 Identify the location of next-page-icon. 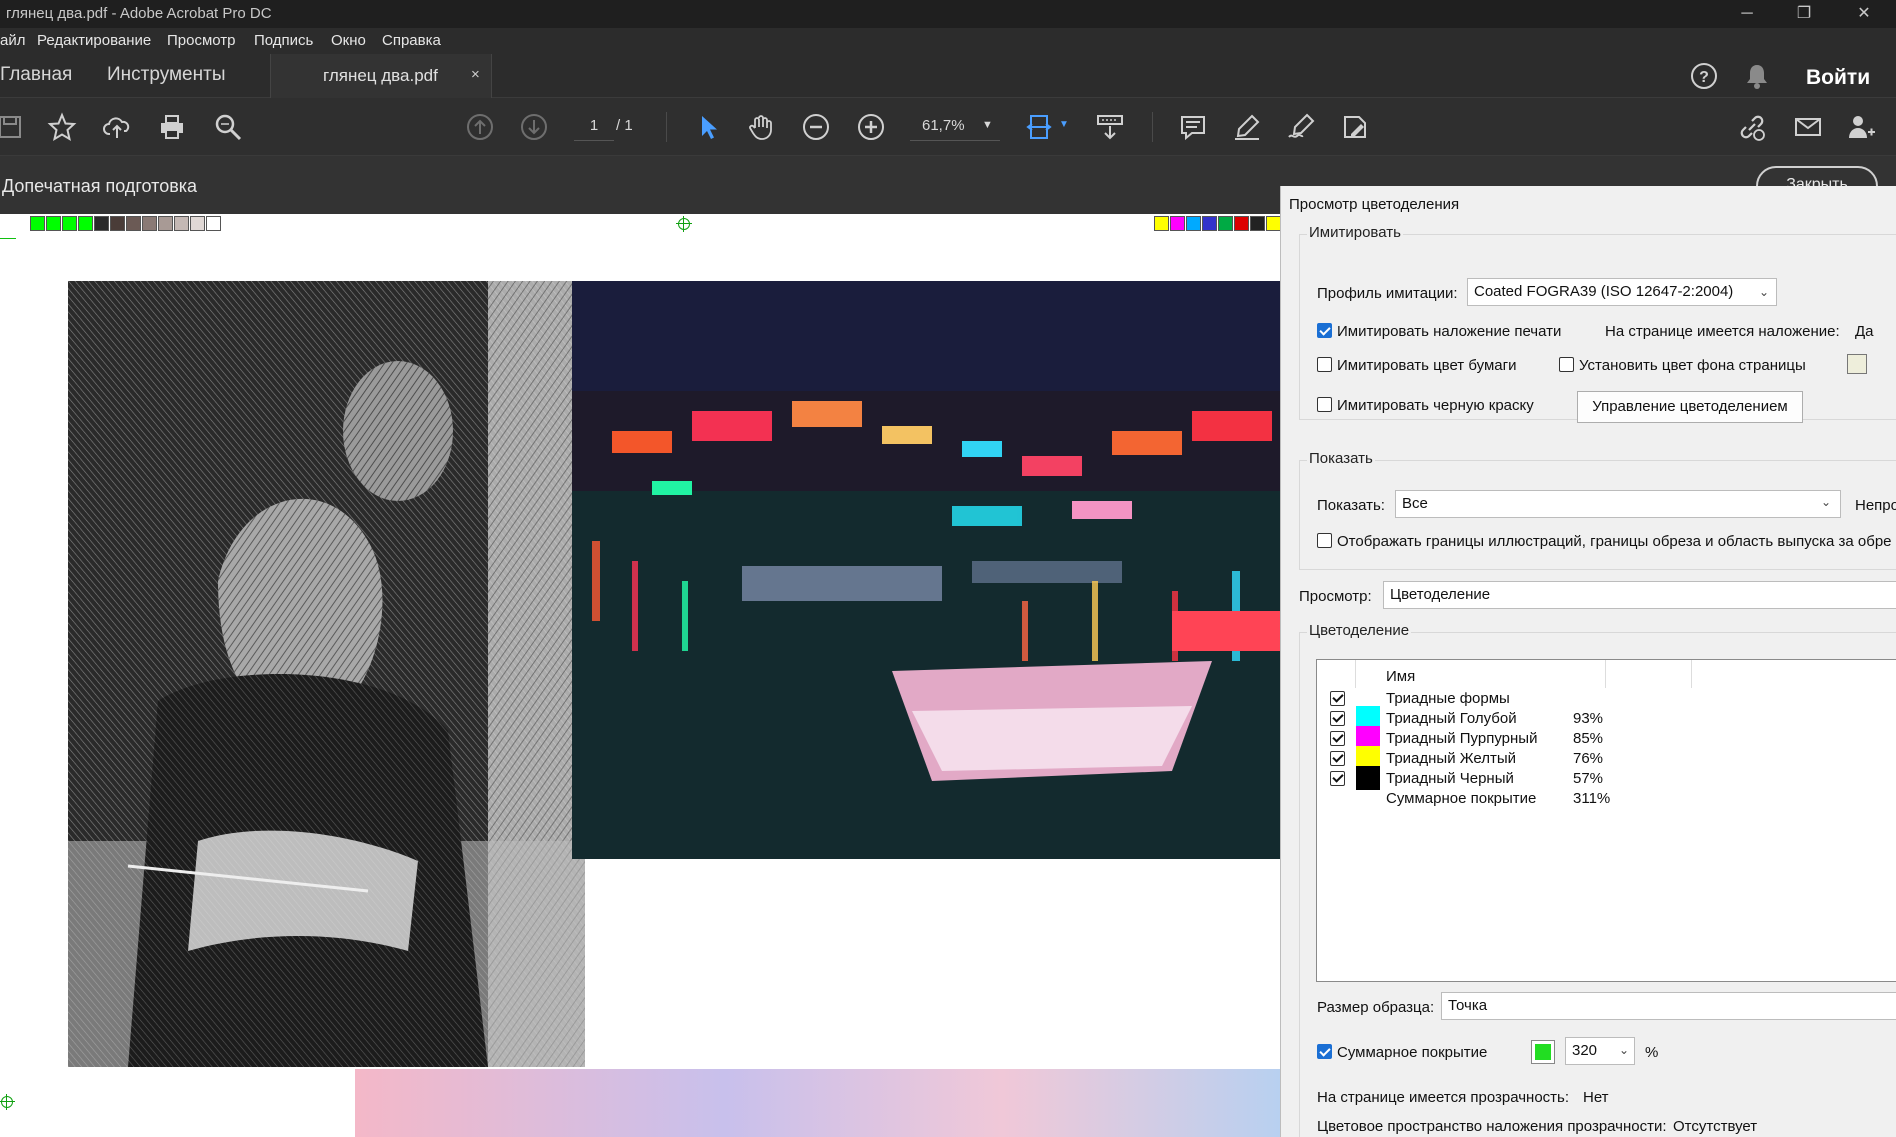
(534, 127).